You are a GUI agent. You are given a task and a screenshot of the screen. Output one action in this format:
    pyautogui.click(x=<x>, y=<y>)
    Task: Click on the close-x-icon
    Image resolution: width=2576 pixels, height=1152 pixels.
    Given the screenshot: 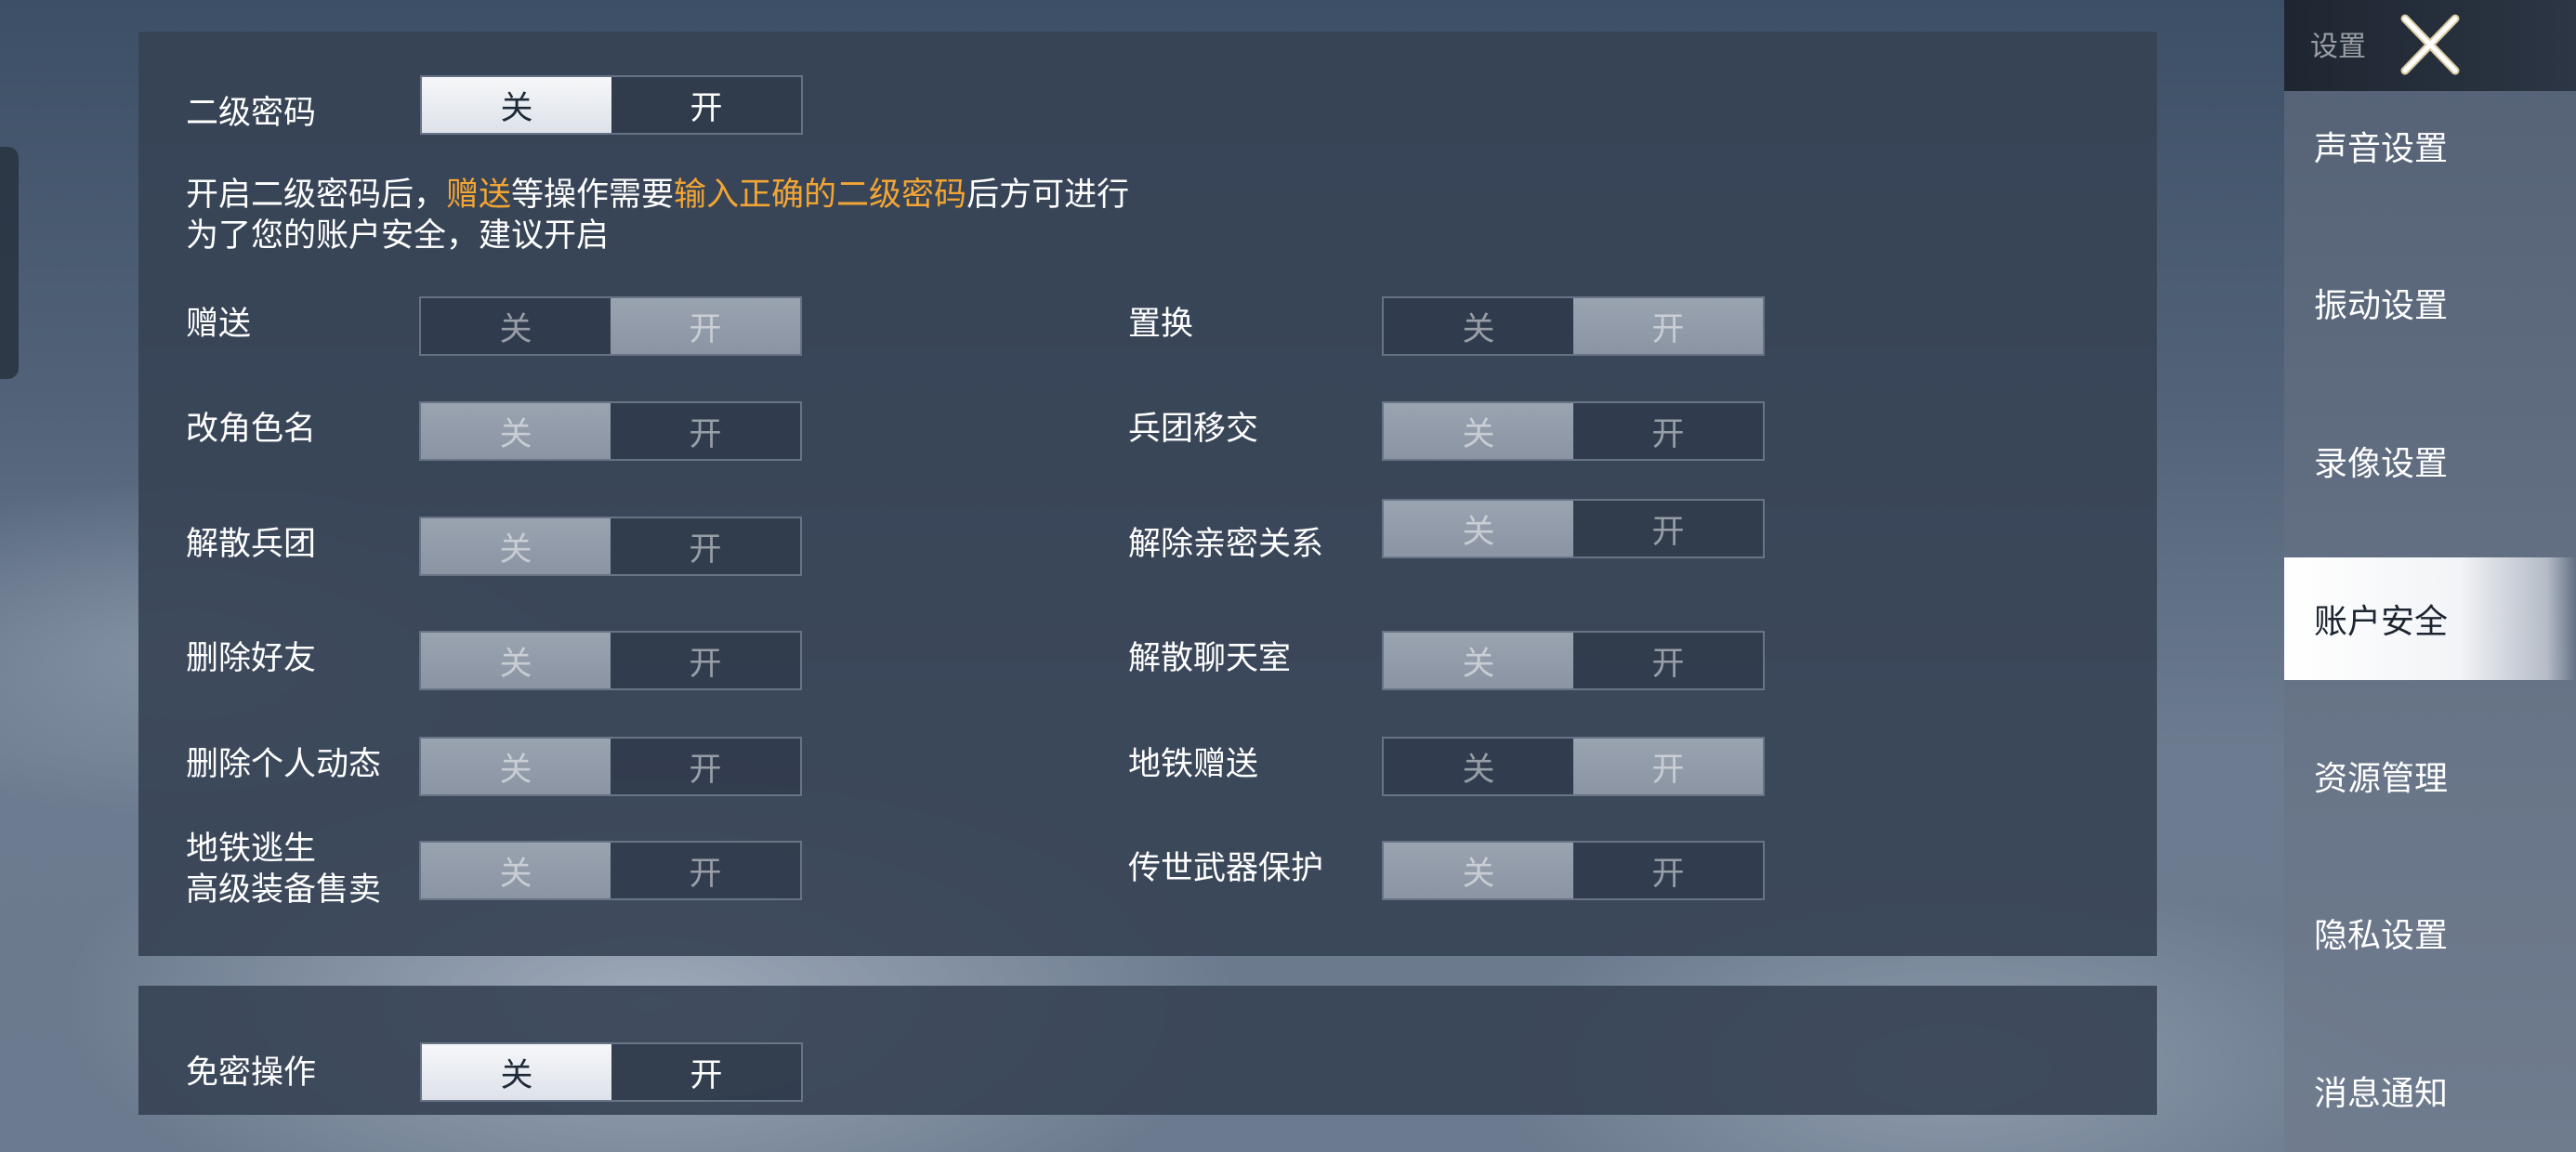 What is the action you would take?
    pyautogui.click(x=2430, y=44)
    